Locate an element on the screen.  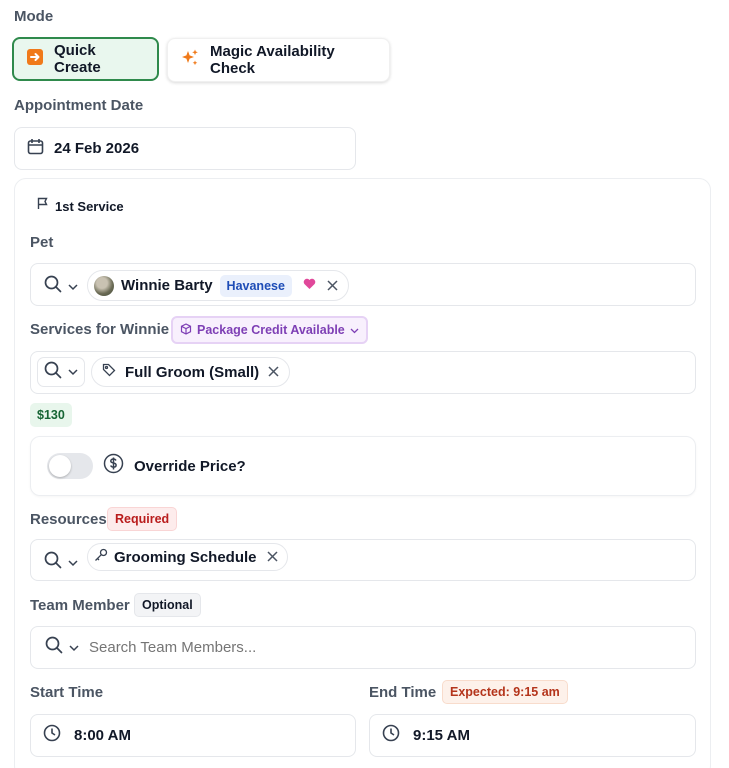
sparkles-icon is located at coordinates (190, 60).